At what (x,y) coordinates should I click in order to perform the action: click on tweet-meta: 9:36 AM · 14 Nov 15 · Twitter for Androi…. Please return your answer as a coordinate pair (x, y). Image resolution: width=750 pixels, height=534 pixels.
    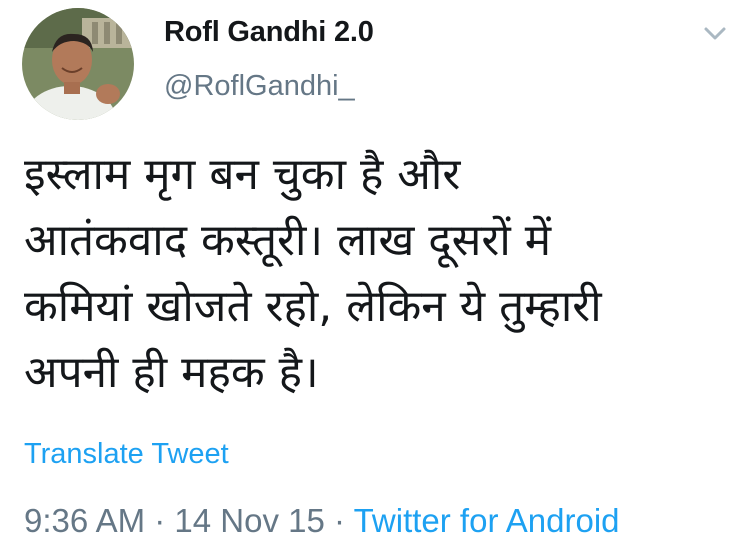
    Looking at the image, I should click on (322, 518).